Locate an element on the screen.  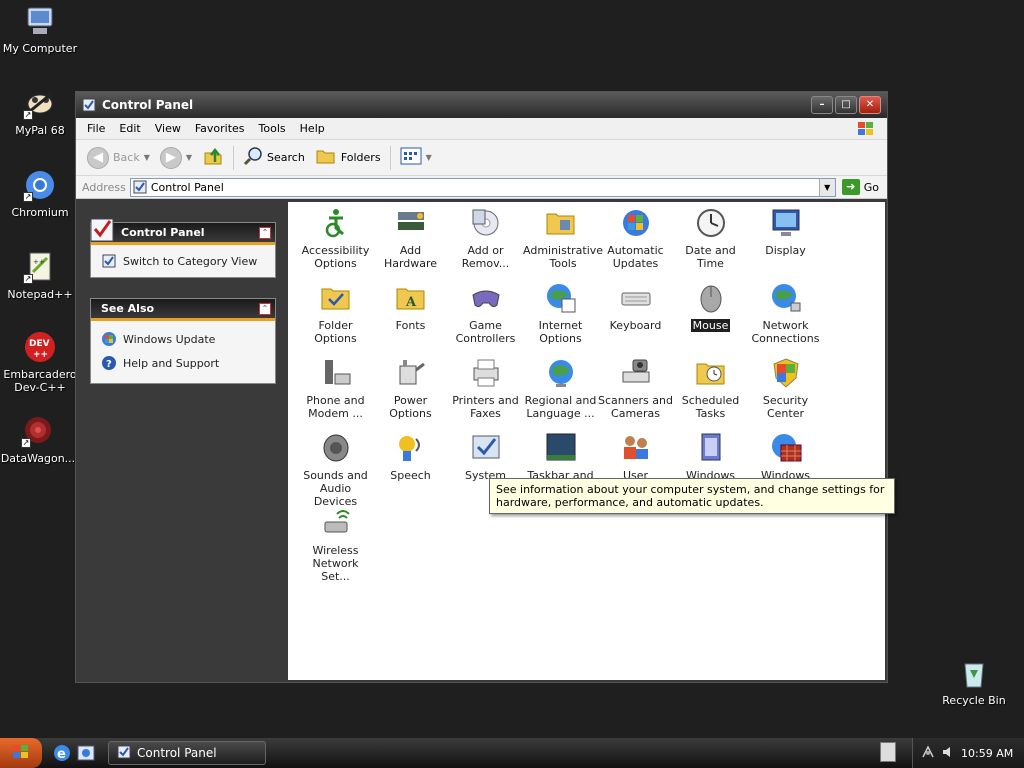
cp-item-label: Security Center is located at coordinates (785, 407).